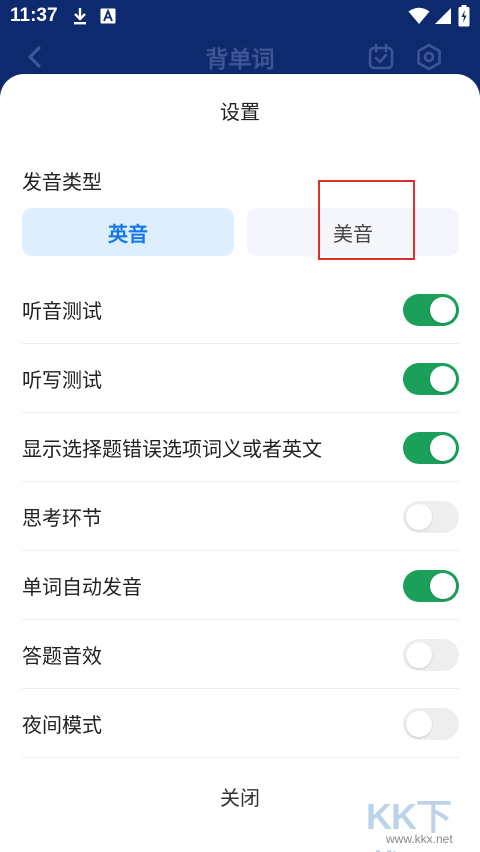  Describe the element at coordinates (240, 517) in the screenshot. I see `setting-row-thinking-step: 思考环节` at that location.